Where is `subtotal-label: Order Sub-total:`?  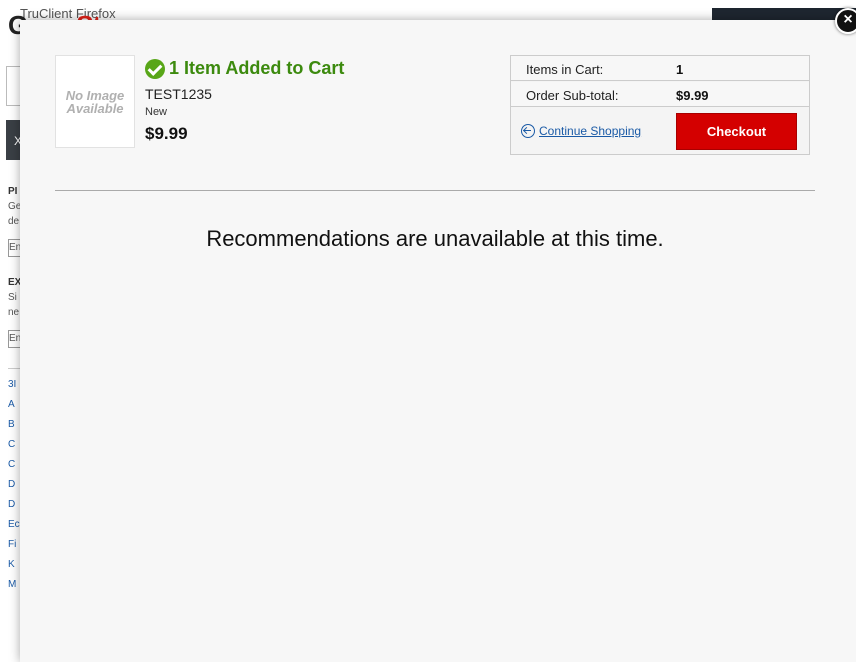 subtotal-label: Order Sub-total: is located at coordinates (572, 95).